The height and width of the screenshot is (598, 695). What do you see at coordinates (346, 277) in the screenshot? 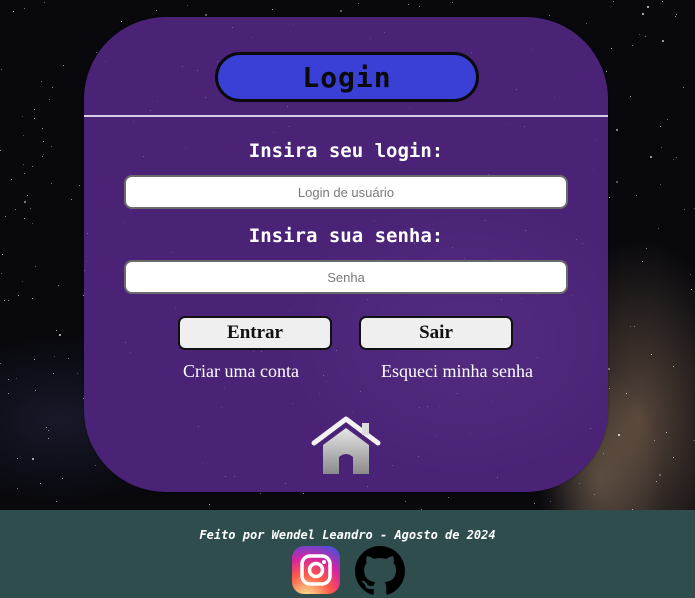
I see `password-input` at bounding box center [346, 277].